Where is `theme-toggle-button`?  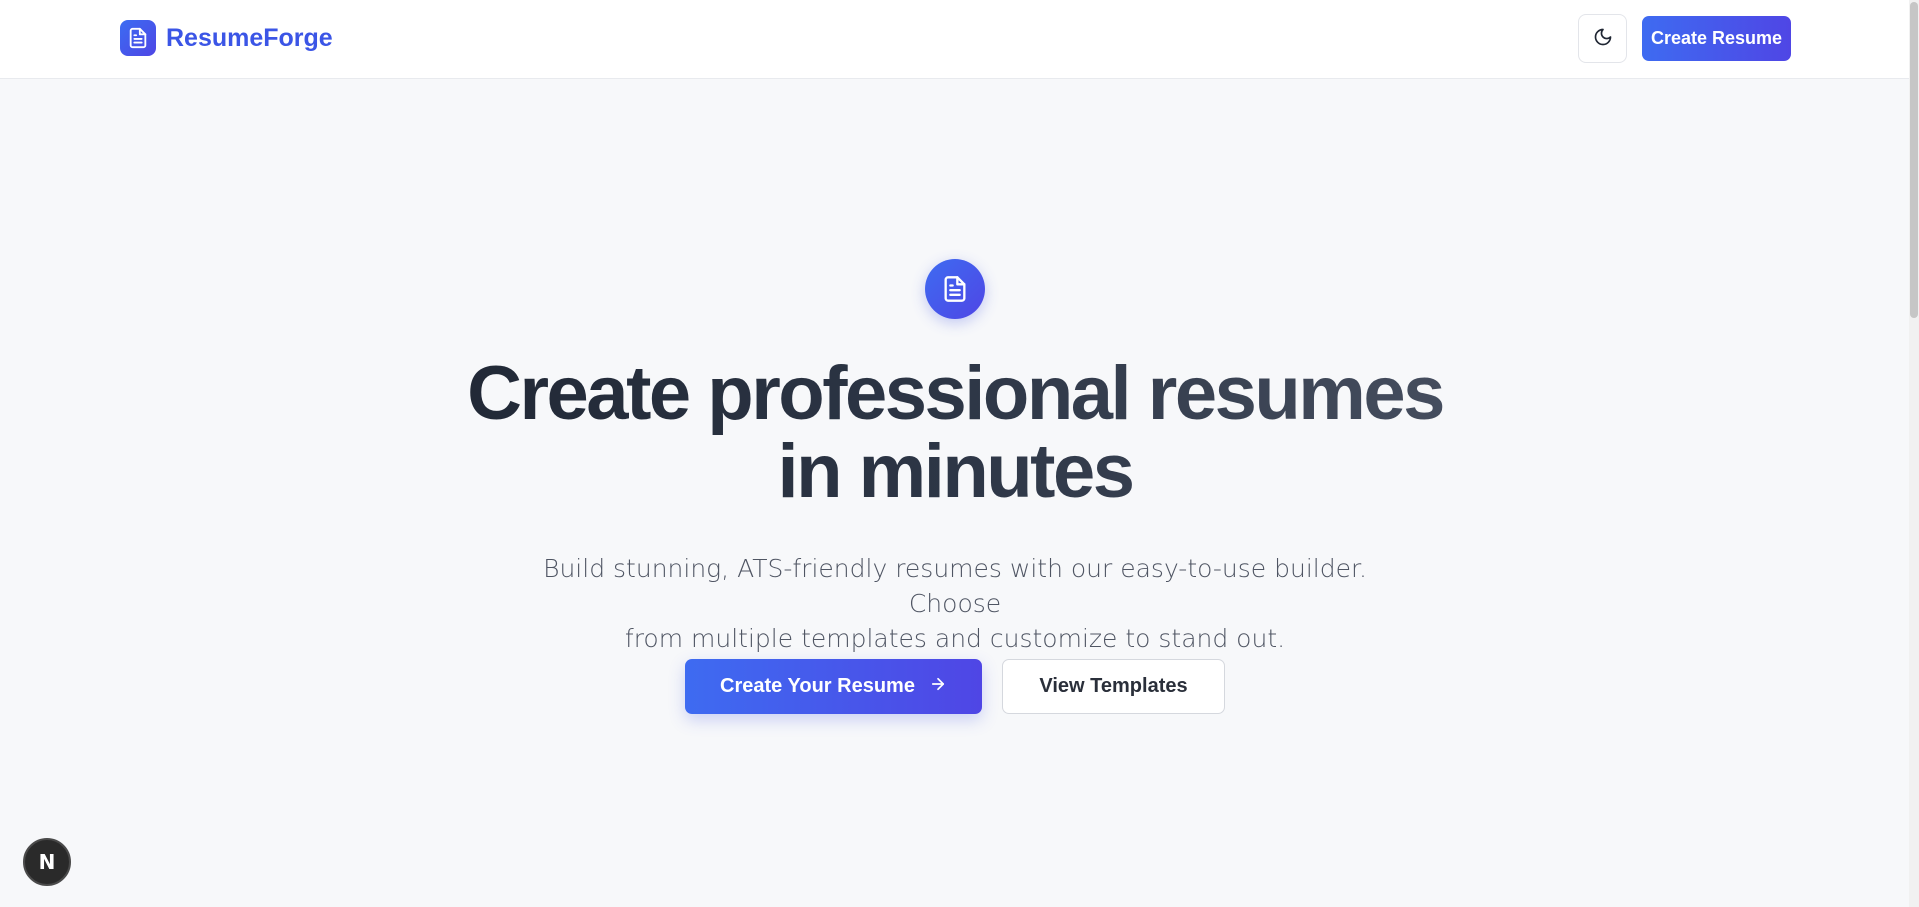 theme-toggle-button is located at coordinates (1602, 38).